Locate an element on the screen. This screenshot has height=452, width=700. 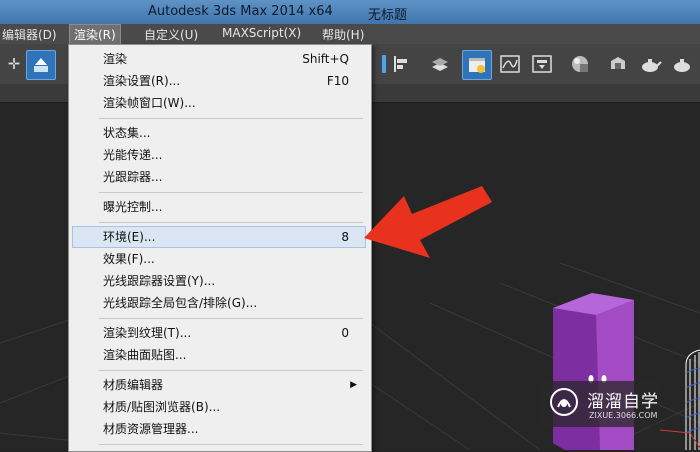
select-and-link-icon is located at coordinates (41, 65).